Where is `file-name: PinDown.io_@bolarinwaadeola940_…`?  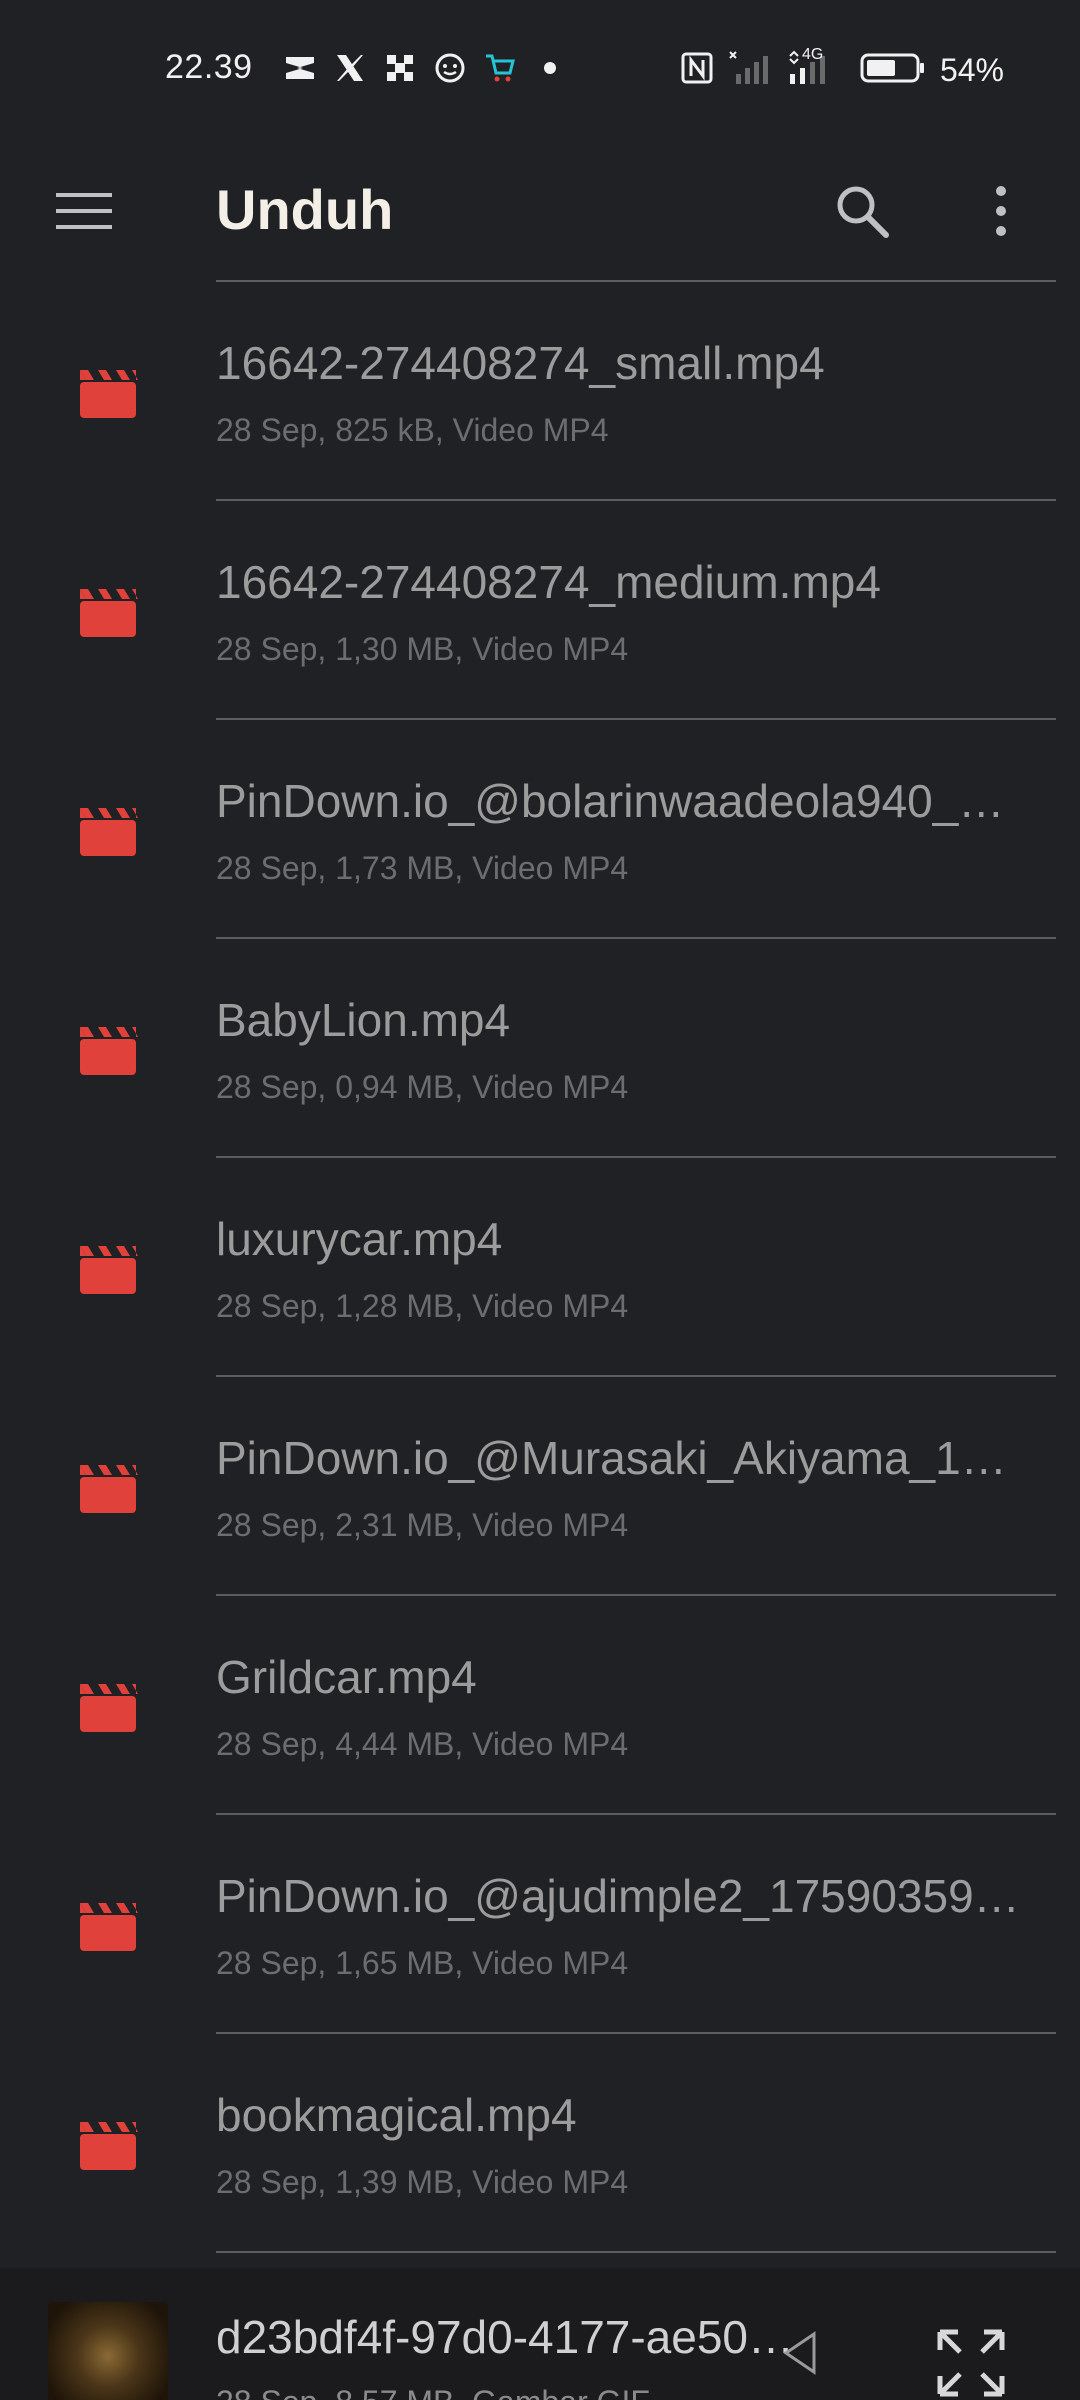
file-name: PinDown.io_@bolarinwaadeola940_… is located at coordinates (610, 801).